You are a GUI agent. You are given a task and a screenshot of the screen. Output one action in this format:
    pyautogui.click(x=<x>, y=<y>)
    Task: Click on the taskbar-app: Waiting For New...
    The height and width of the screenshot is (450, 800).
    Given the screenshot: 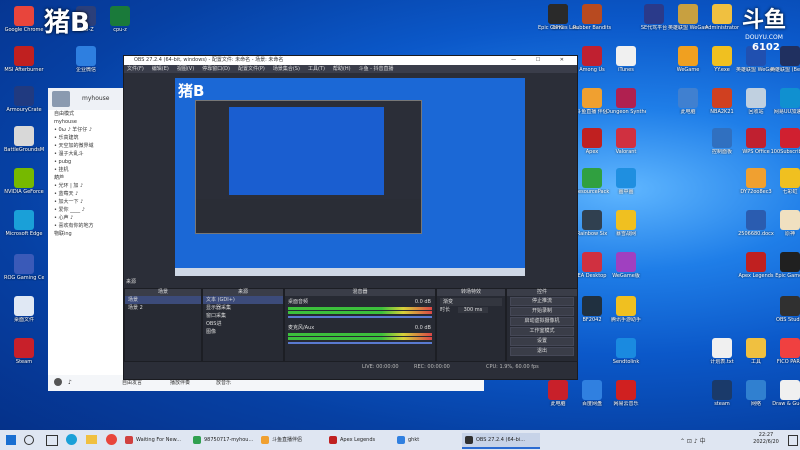 What is the action you would take?
    pyautogui.click(x=161, y=440)
    